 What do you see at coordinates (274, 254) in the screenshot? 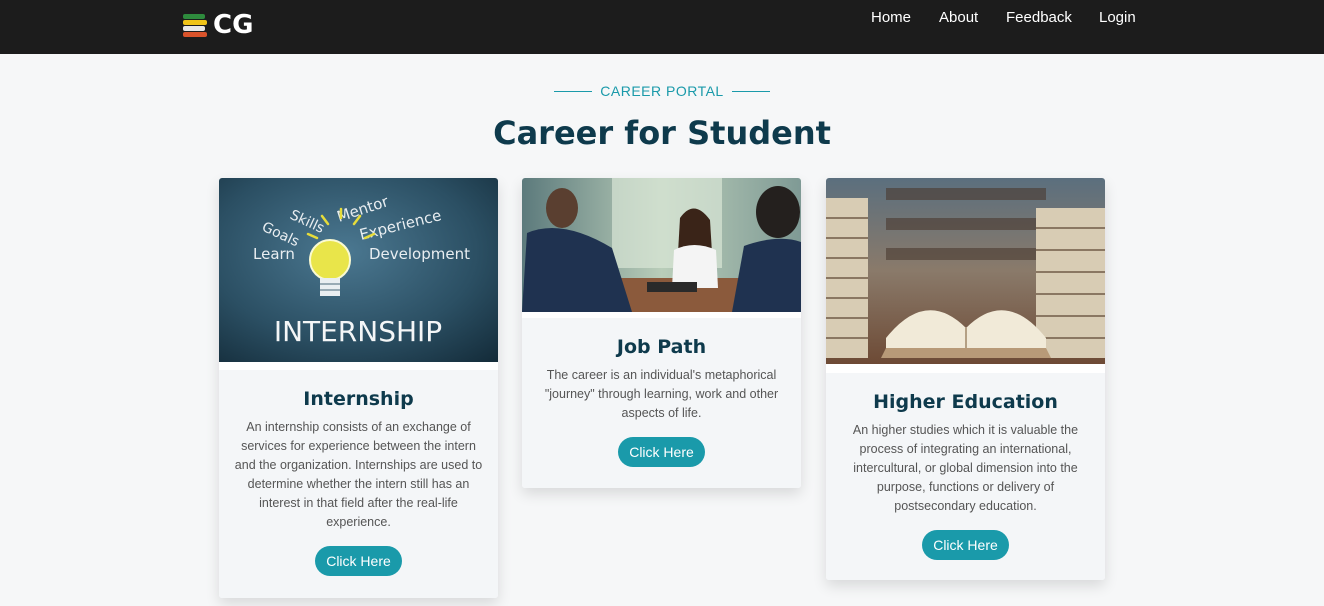
I see `svg-text: Learn` at bounding box center [274, 254].